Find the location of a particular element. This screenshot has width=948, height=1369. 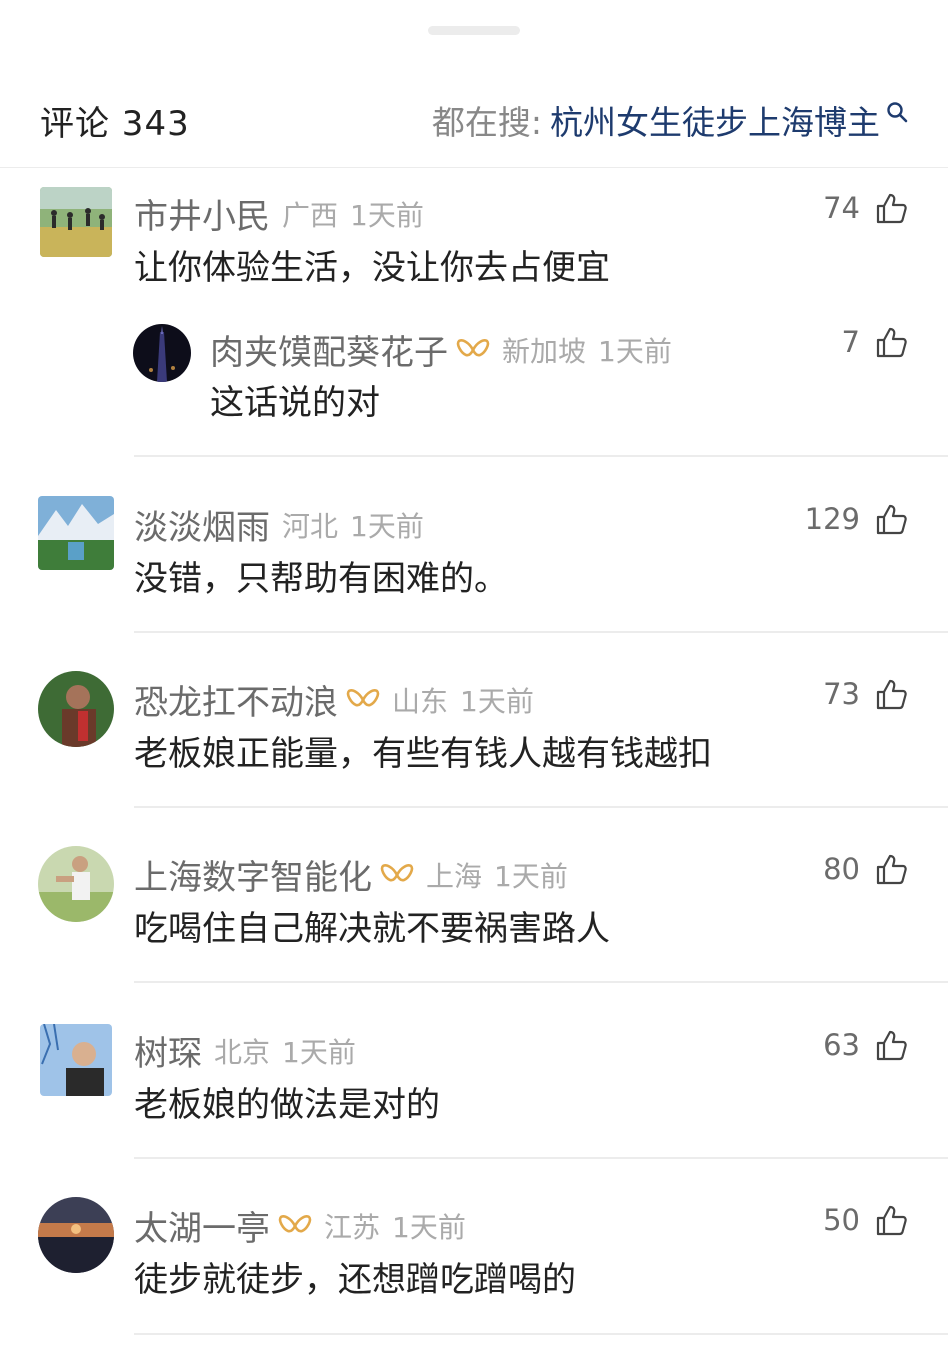

comment-text: 老板娘正能量，有些有钱人越有钱越扣 is located at coordinates (423, 750).